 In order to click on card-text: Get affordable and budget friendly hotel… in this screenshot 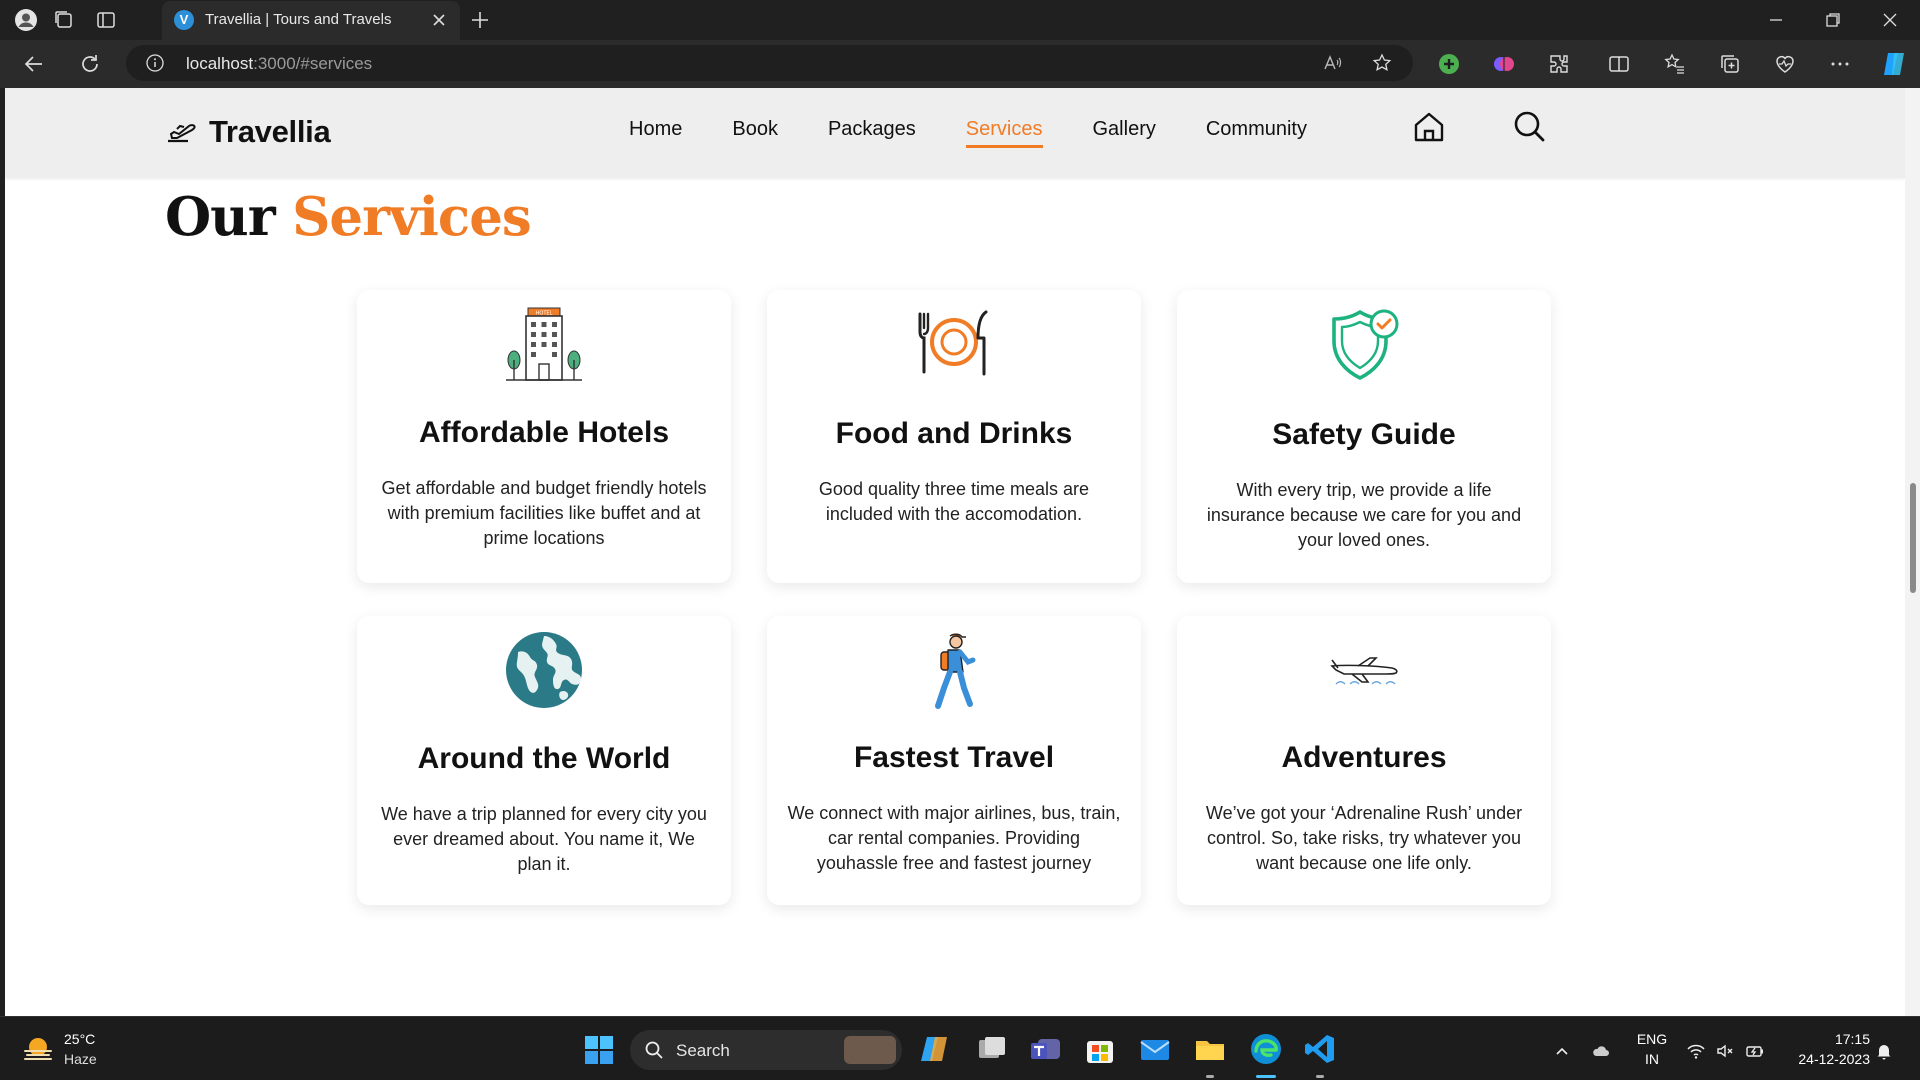, I will do `click(544, 513)`.